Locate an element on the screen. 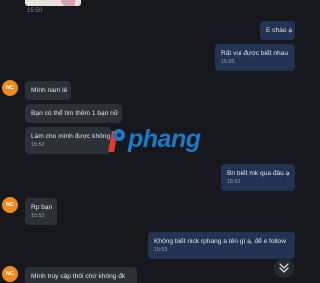  message-bubble-outgoing: E chào ạ is located at coordinates (277, 30).